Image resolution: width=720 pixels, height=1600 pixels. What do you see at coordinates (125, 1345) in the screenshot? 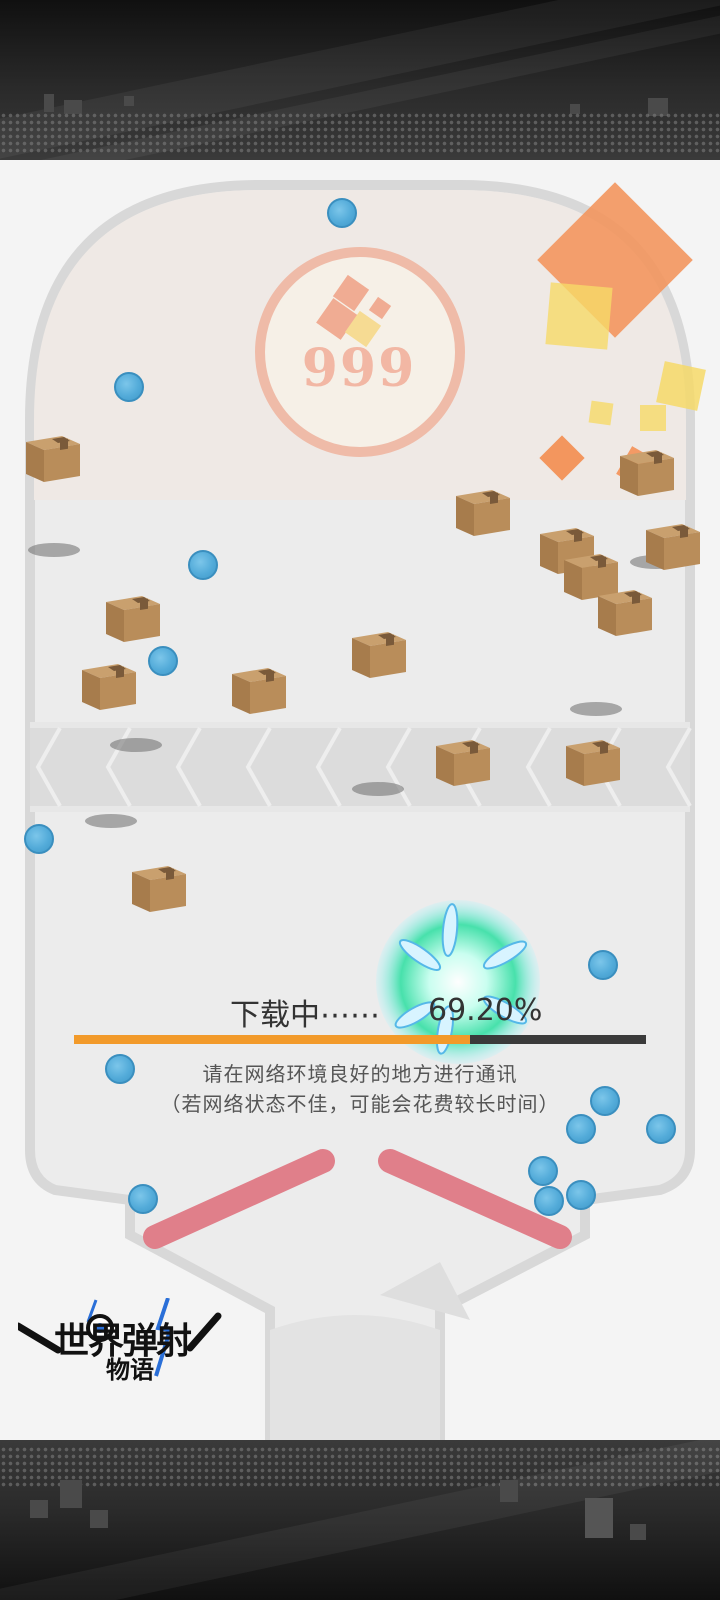
I see `game-logo: 世界弹射 物语` at bounding box center [125, 1345].